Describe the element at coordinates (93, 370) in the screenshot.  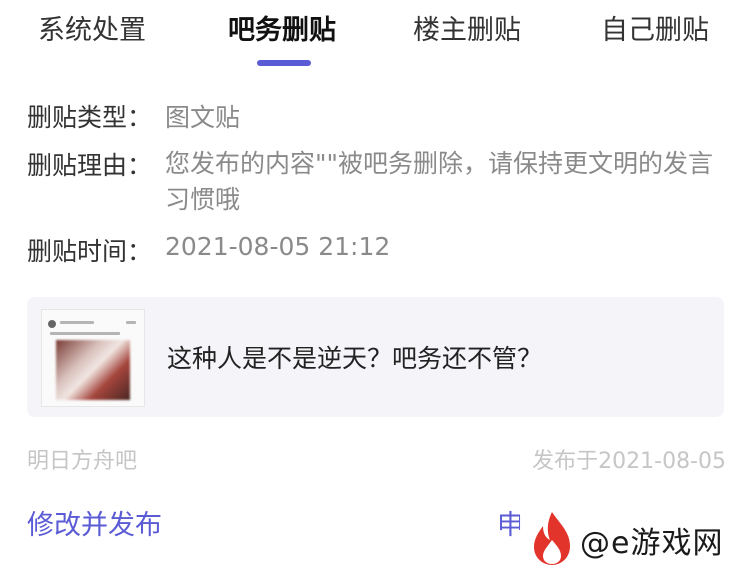
I see `post-image` at that location.